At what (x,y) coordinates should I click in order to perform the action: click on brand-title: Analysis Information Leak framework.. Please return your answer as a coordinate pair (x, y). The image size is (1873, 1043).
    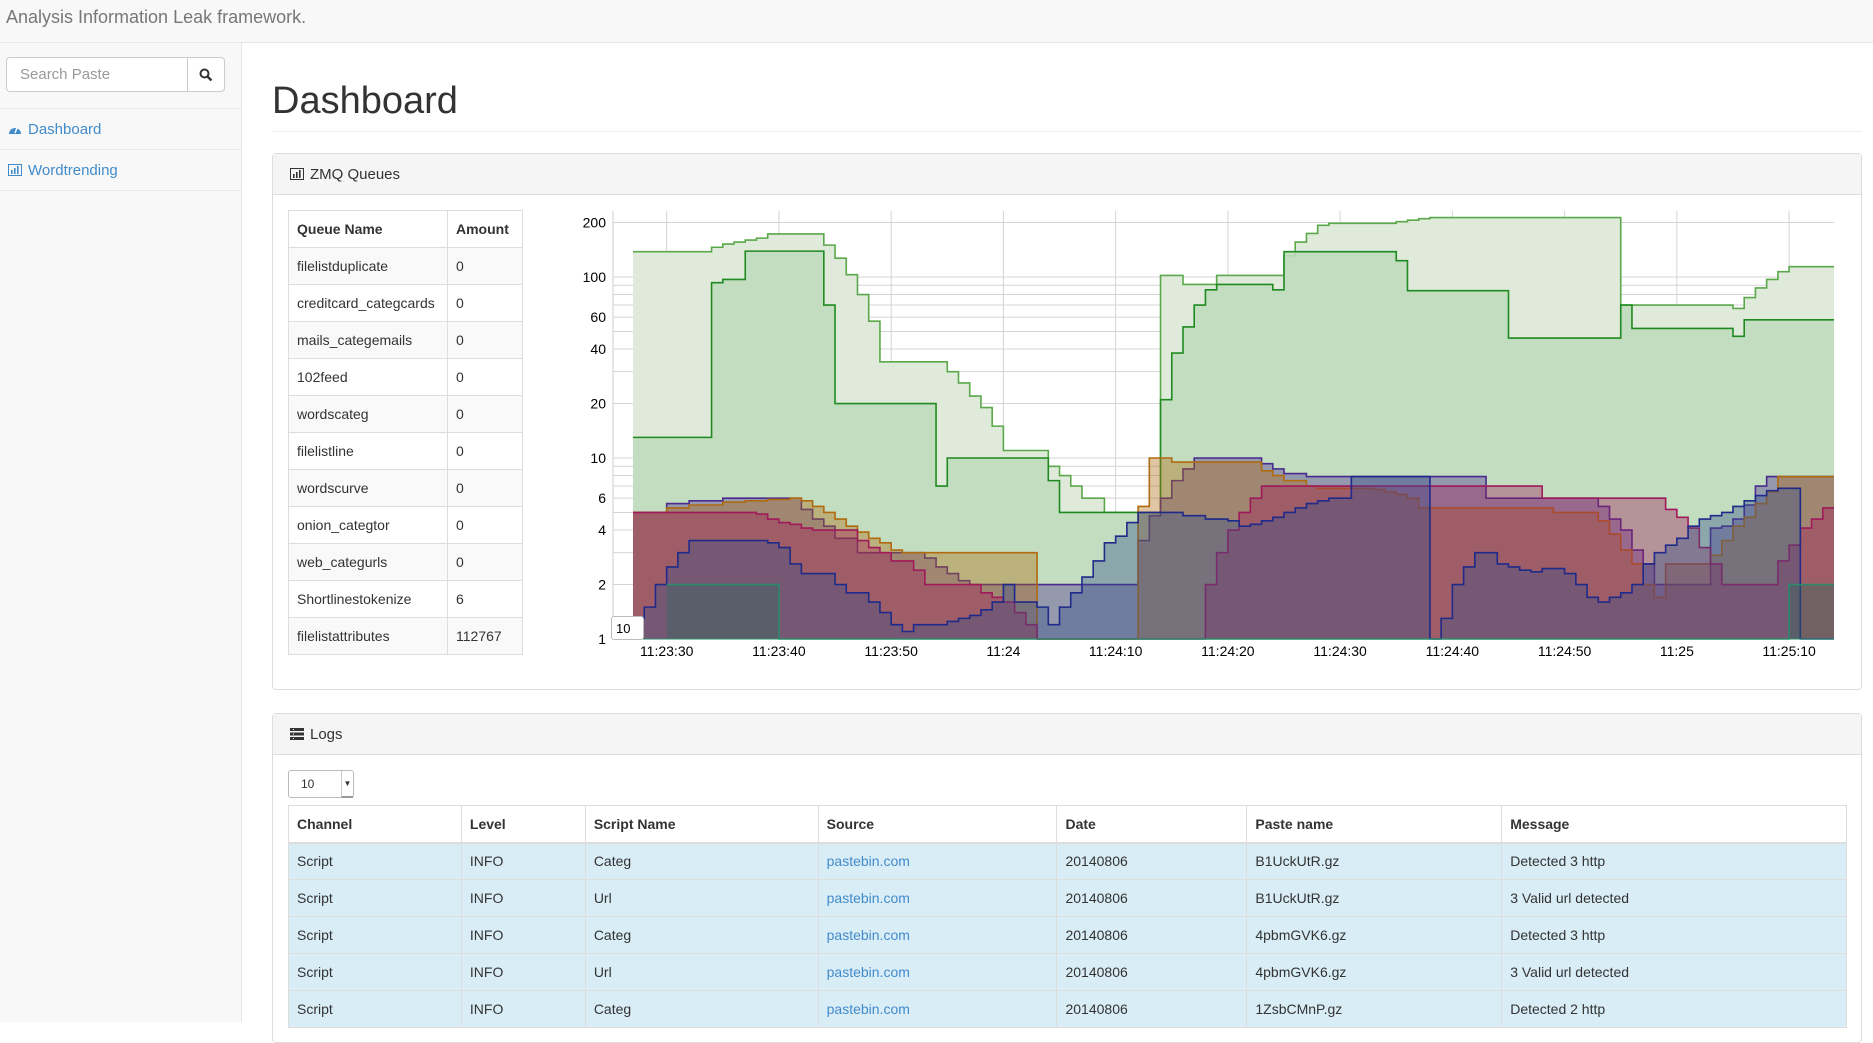
    Looking at the image, I should click on (156, 17).